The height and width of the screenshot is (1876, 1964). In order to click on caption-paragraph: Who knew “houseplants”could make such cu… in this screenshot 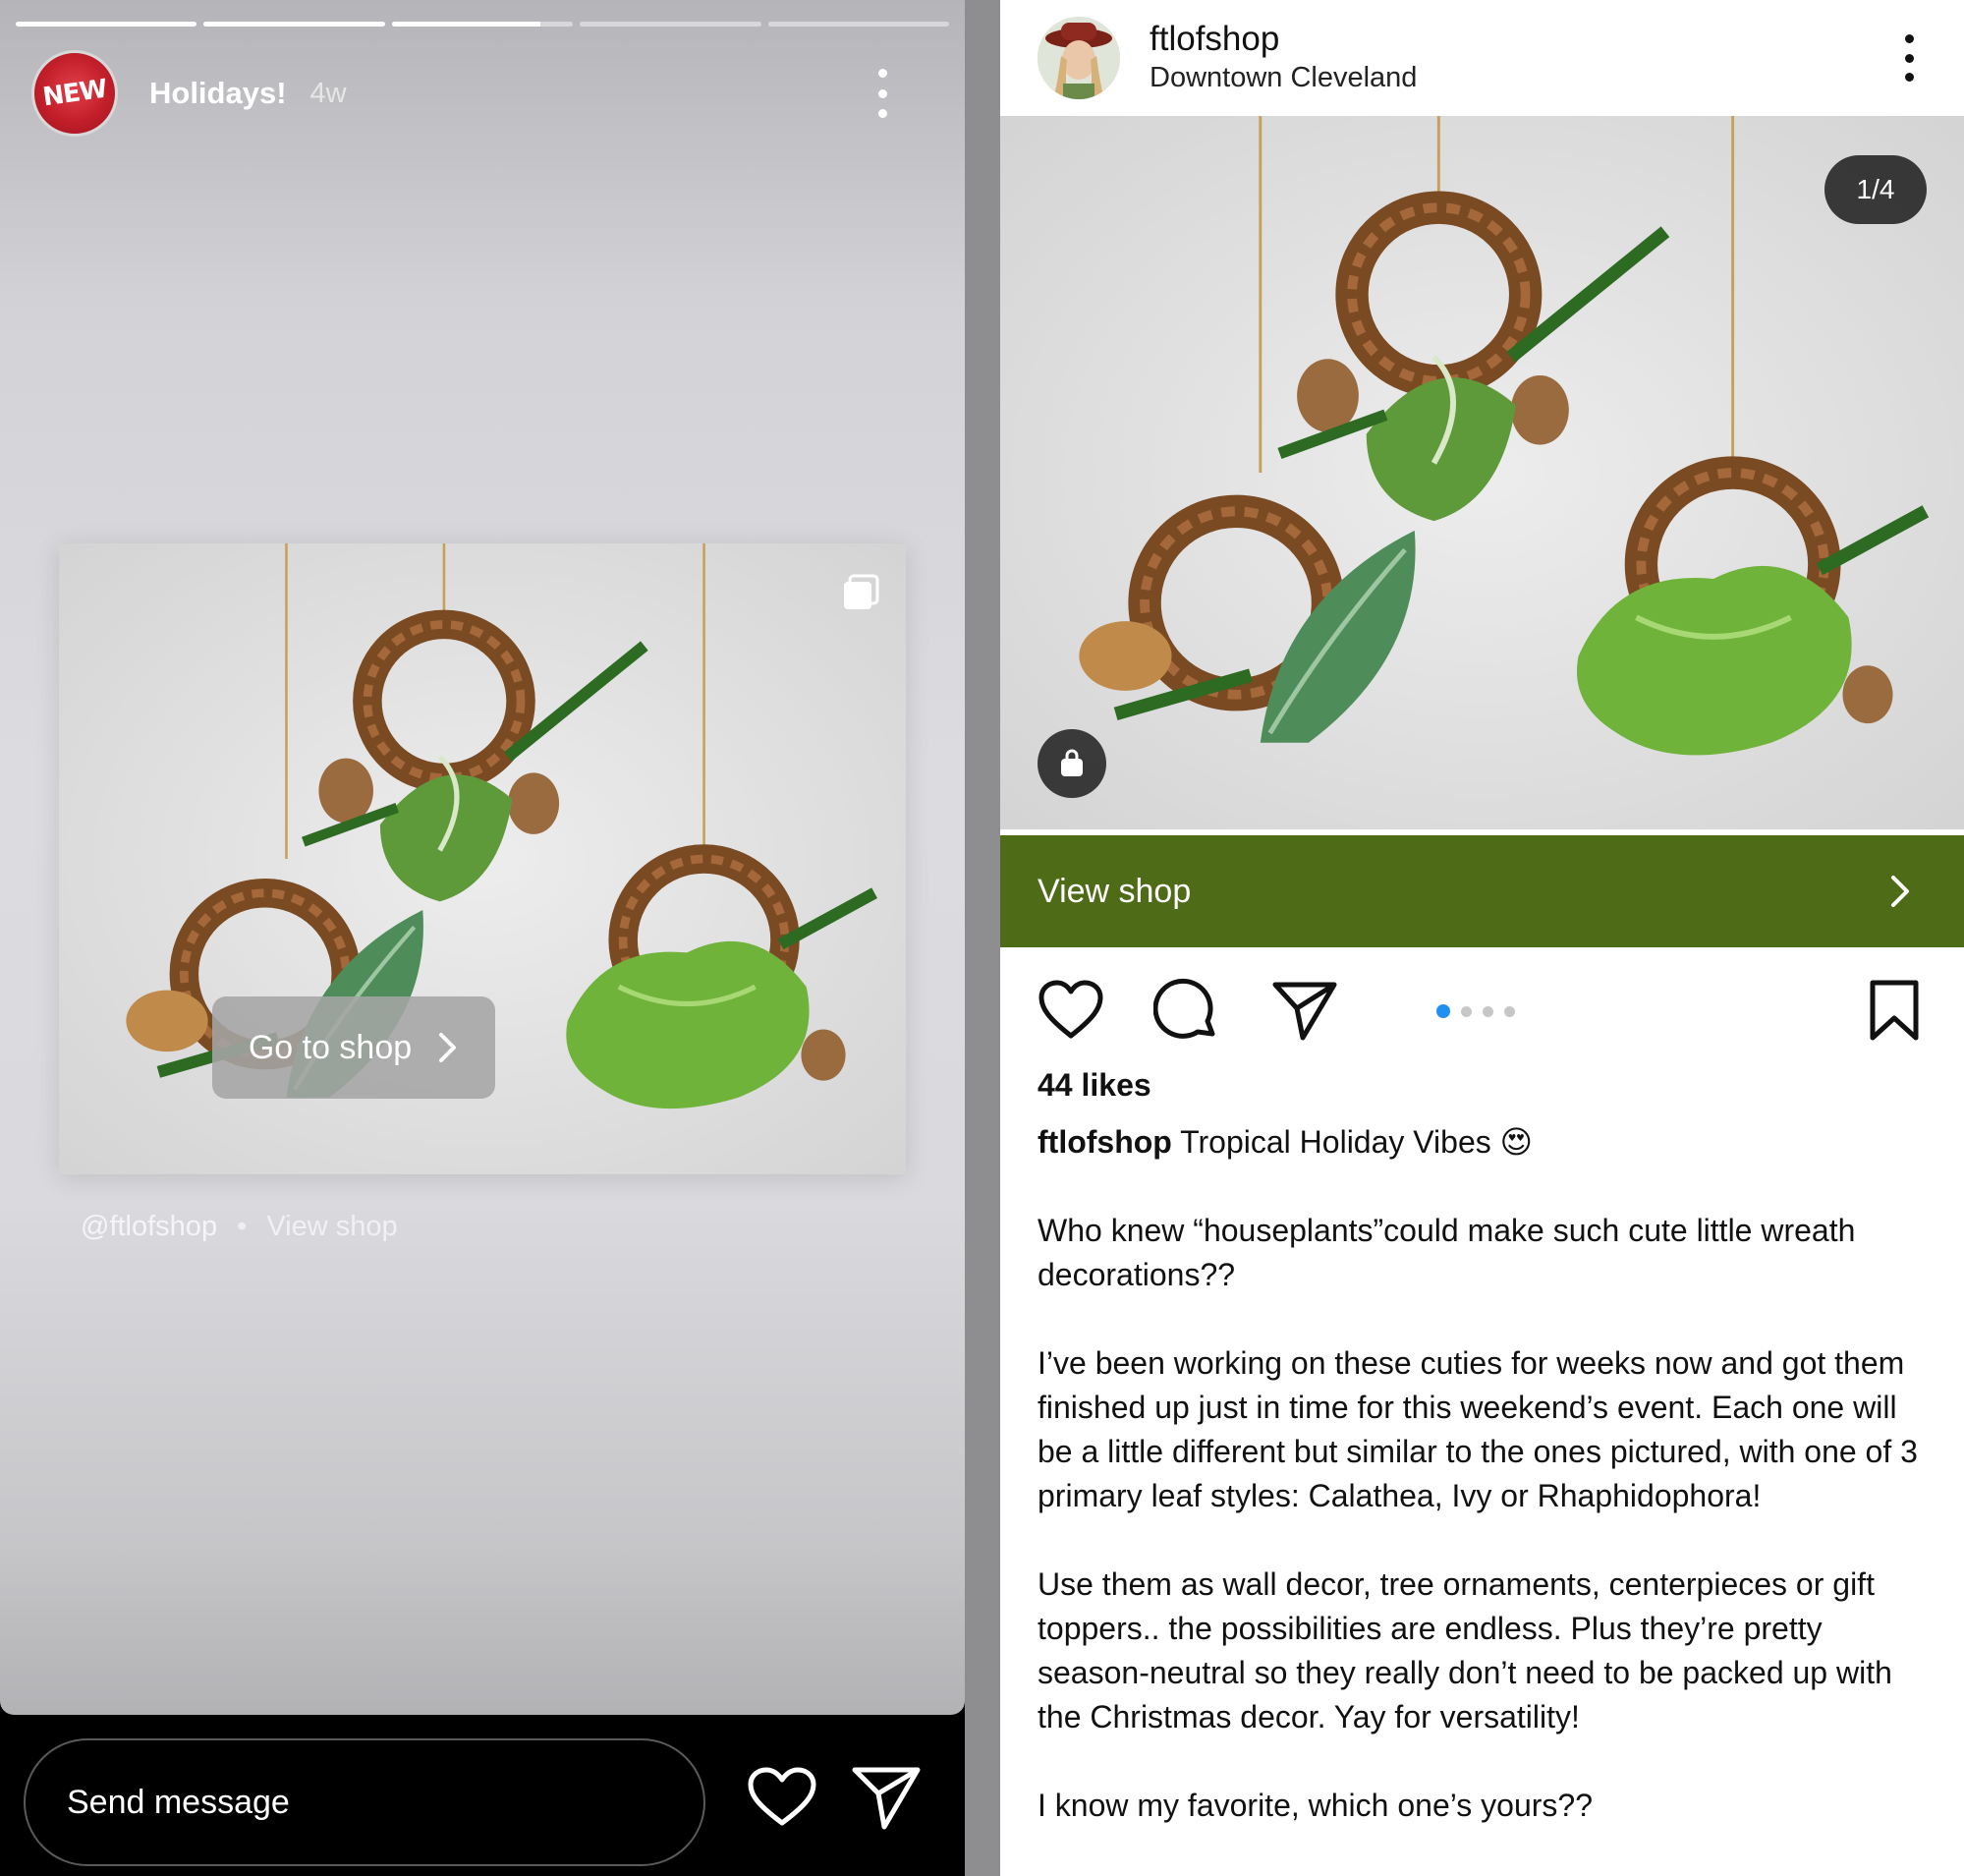, I will do `click(1447, 1252)`.